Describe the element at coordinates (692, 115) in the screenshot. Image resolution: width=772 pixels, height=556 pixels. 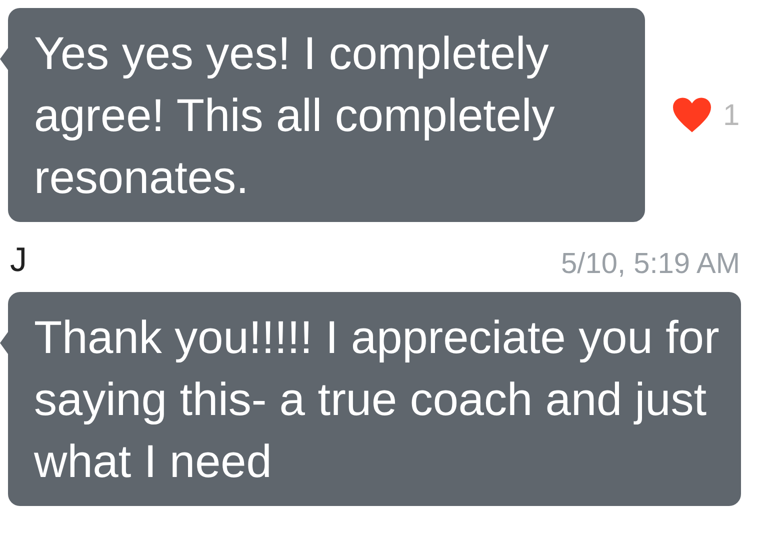
I see `heart-icon` at that location.